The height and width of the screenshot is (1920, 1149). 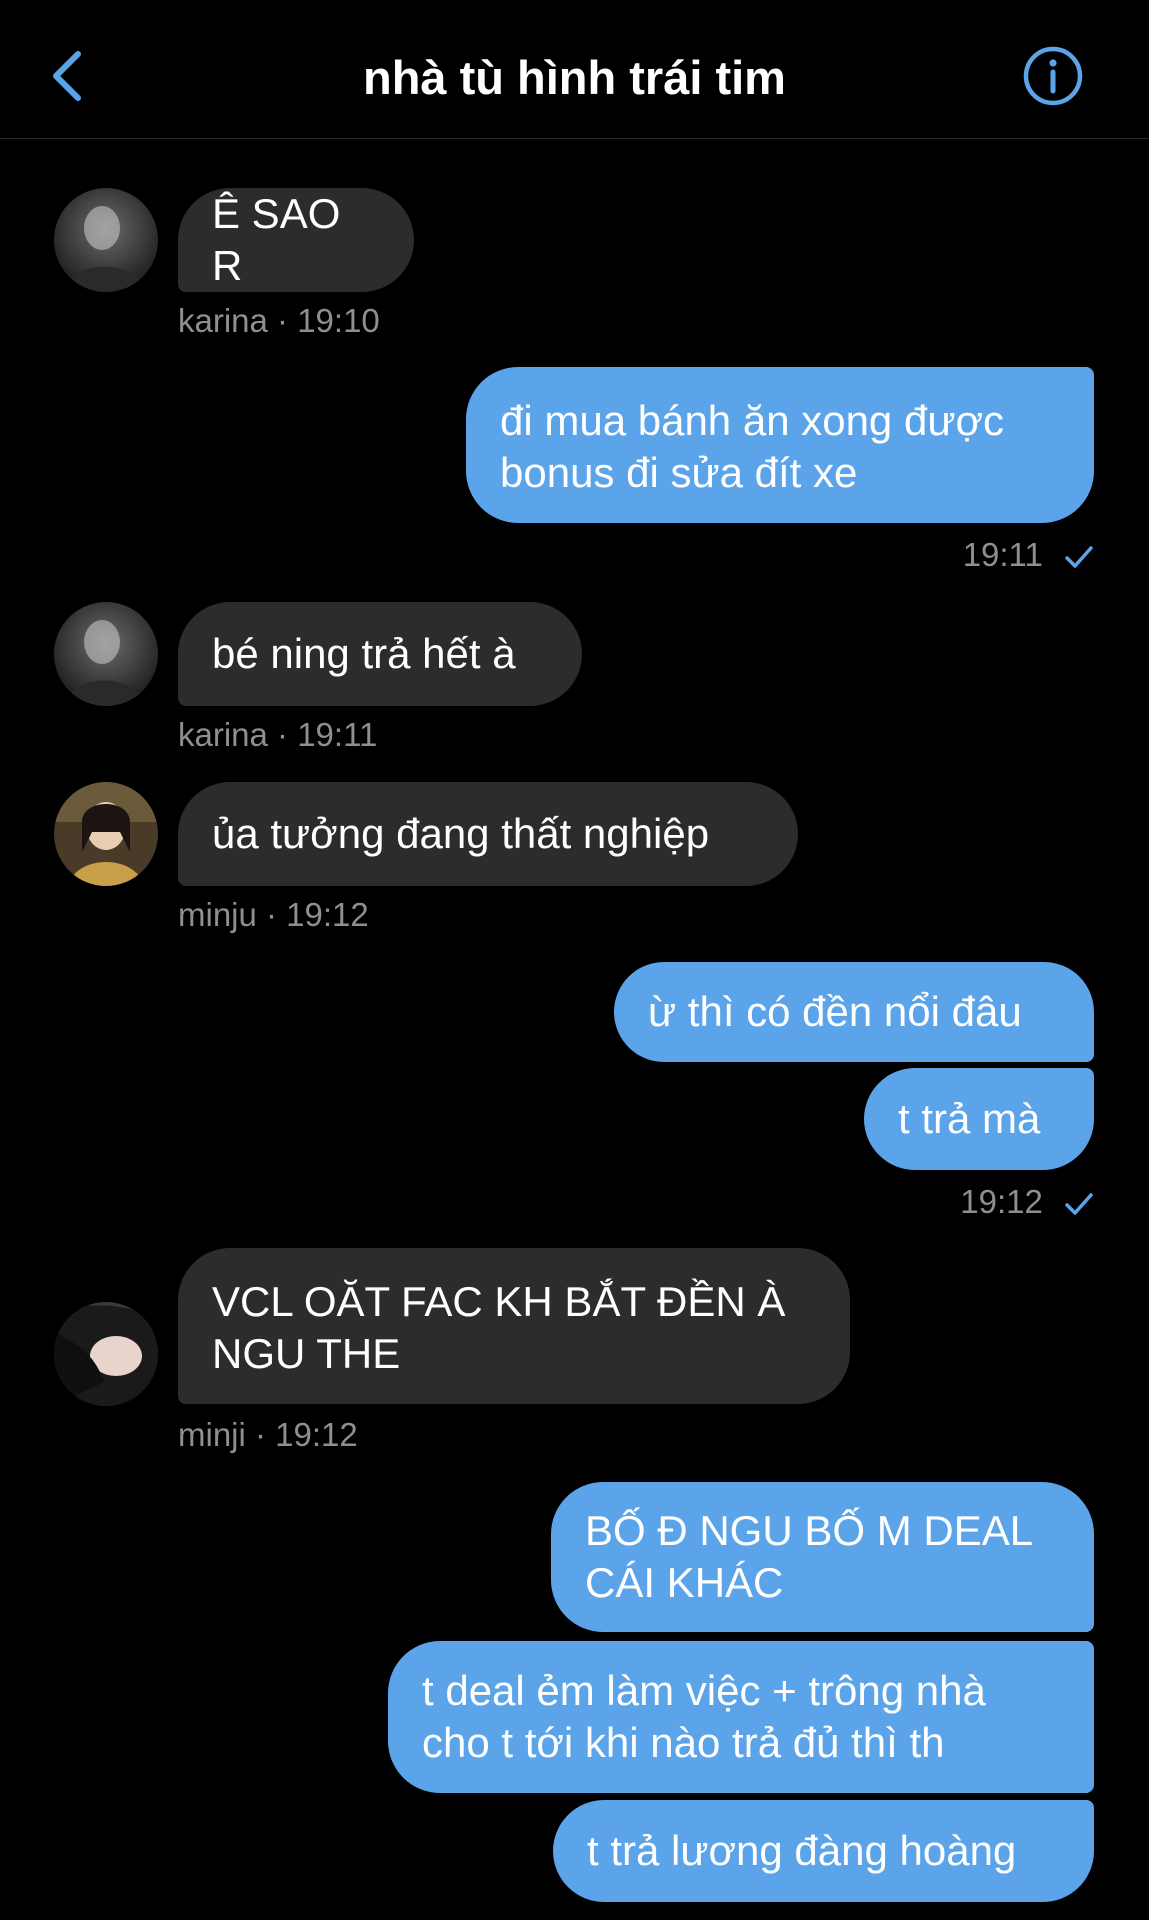 I want to click on message-bubble: VCL OĂT FAC KH BẮT ĐỀN À NGU THE, so click(x=514, y=1326).